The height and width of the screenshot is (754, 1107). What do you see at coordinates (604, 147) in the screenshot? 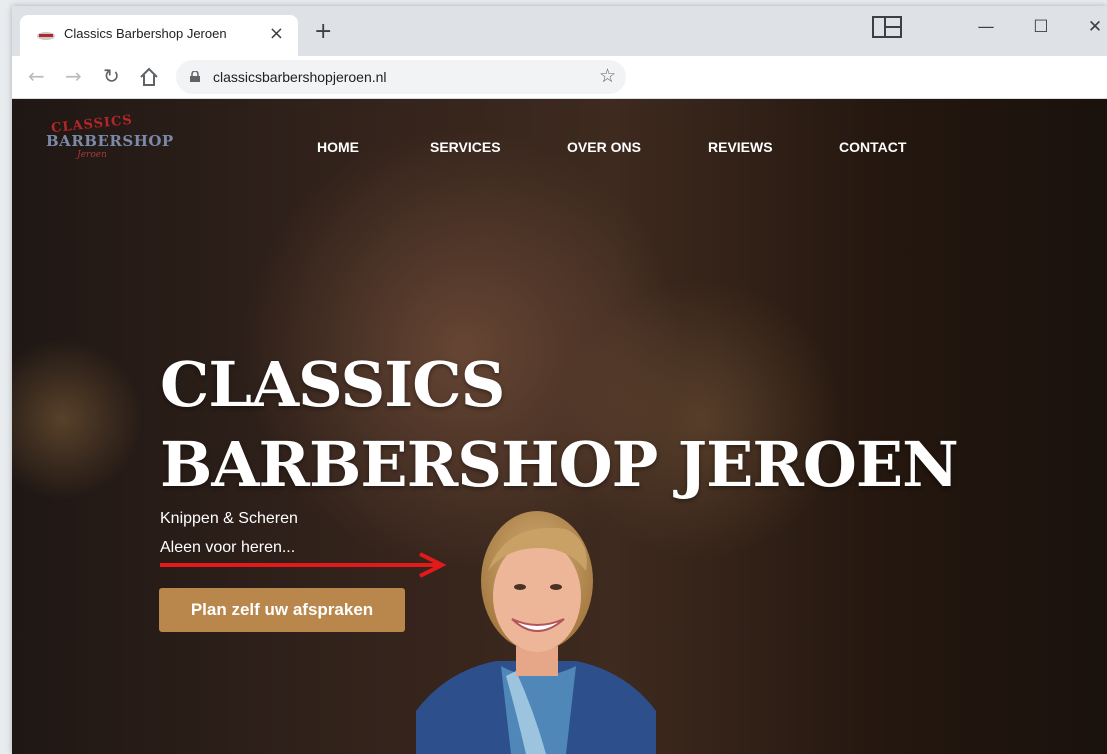
I see `nav-over-ons: OVER ONS` at bounding box center [604, 147].